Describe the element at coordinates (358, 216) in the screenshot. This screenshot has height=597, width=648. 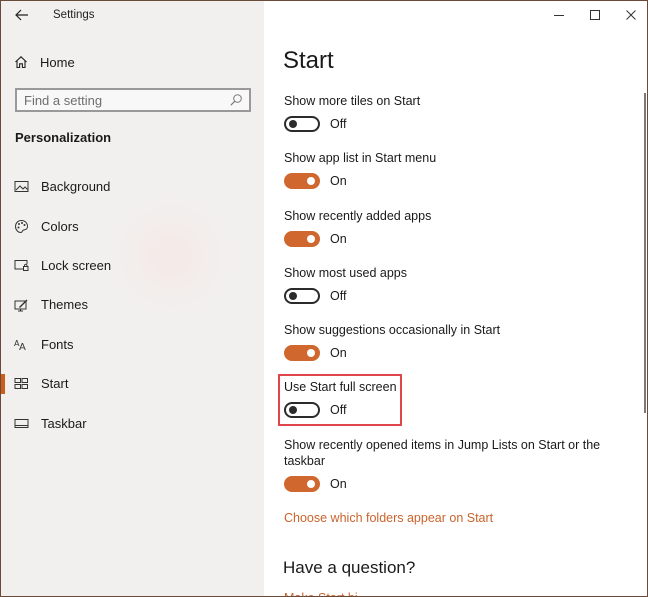
I see `setting-label: Show recently added apps` at that location.